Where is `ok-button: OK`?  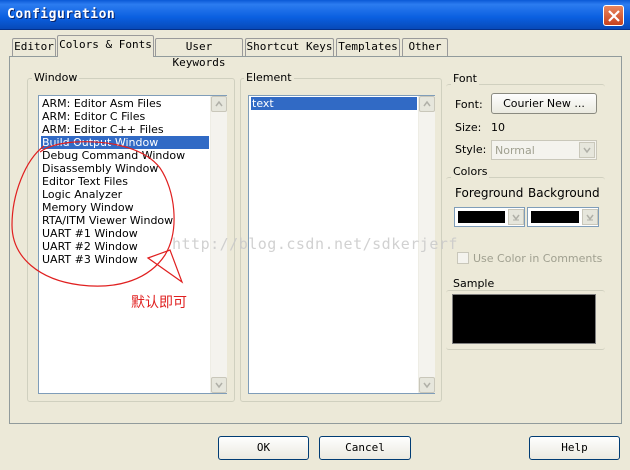
ok-button: OK is located at coordinates (263, 448).